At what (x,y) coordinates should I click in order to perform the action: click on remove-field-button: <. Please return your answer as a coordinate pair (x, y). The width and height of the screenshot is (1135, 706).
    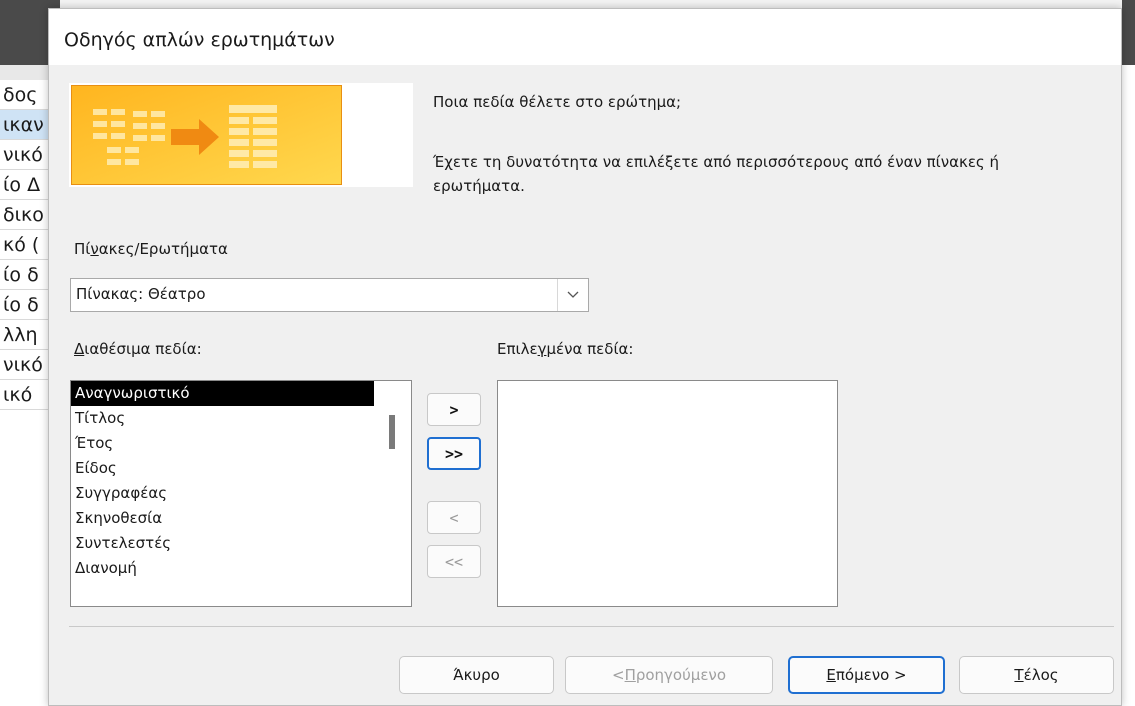
    Looking at the image, I should click on (454, 517).